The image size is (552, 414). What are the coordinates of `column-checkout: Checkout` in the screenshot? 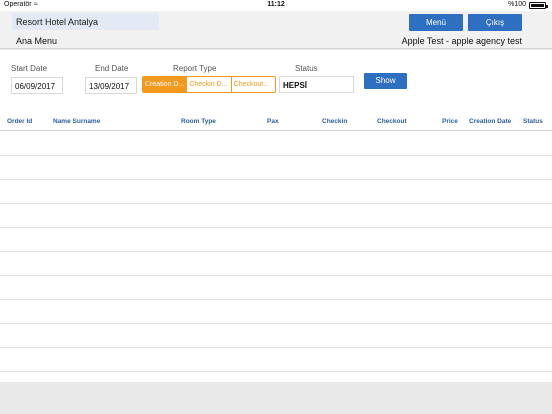 It's located at (392, 121).